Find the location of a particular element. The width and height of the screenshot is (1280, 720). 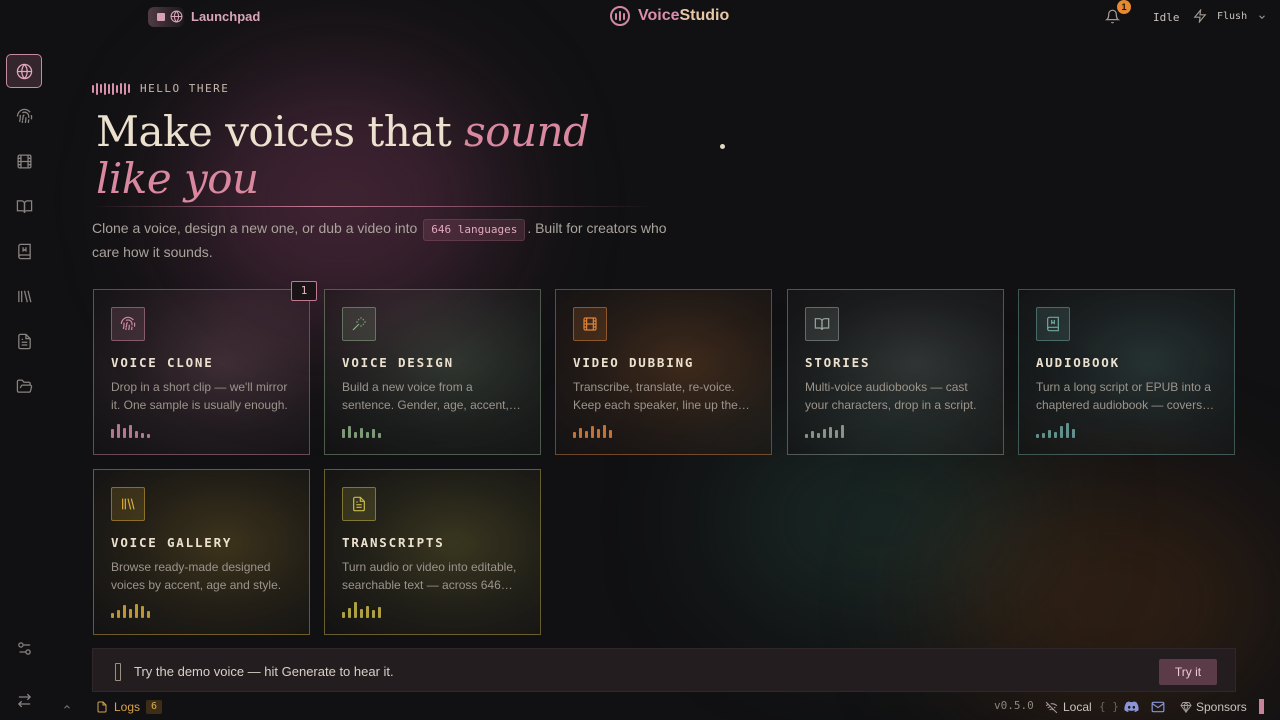

sidebar-item-settings is located at coordinates (24, 648).